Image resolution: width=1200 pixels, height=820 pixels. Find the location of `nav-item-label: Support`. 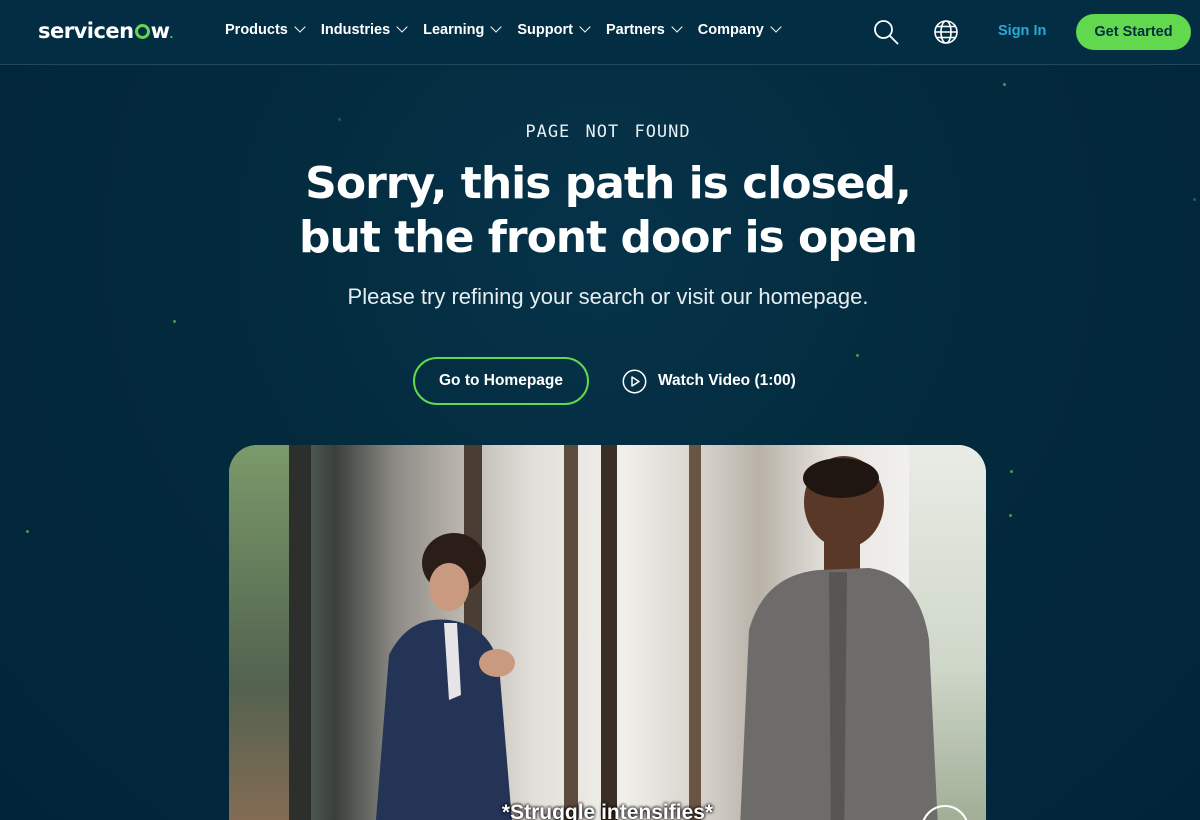

nav-item-label: Support is located at coordinates (545, 30).